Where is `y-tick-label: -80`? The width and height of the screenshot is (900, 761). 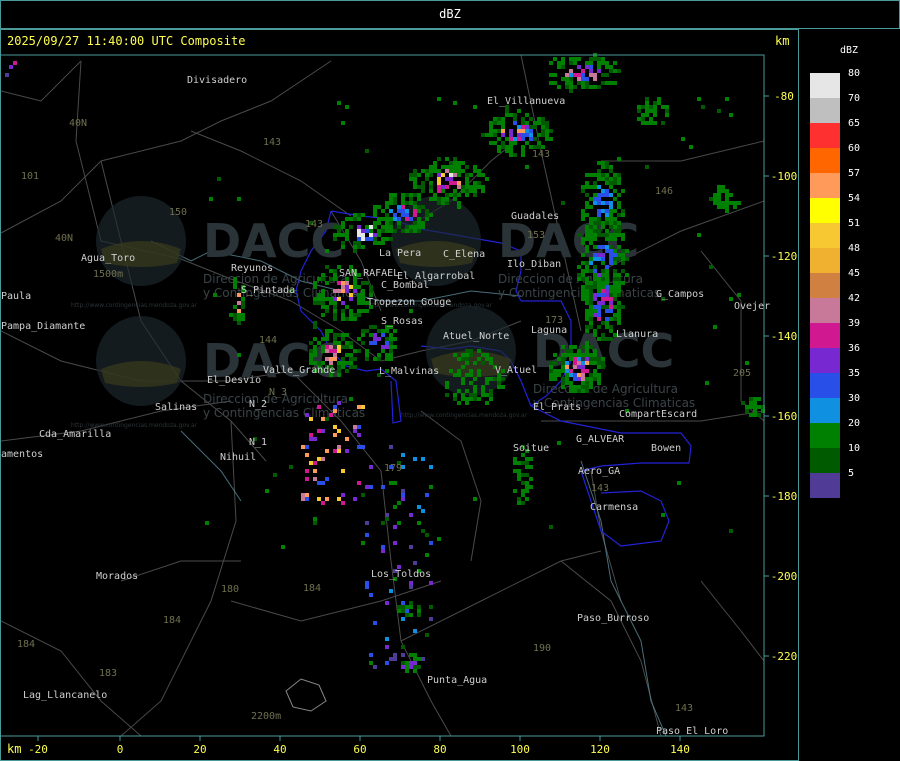 y-tick-label: -80 is located at coordinates (784, 96).